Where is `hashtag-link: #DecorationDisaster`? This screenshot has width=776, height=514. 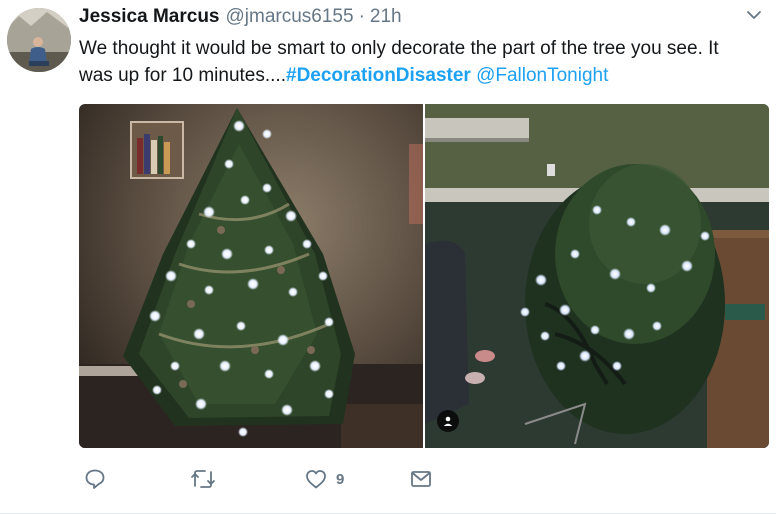
hashtag-link: #DecorationDisaster is located at coordinates (378, 75).